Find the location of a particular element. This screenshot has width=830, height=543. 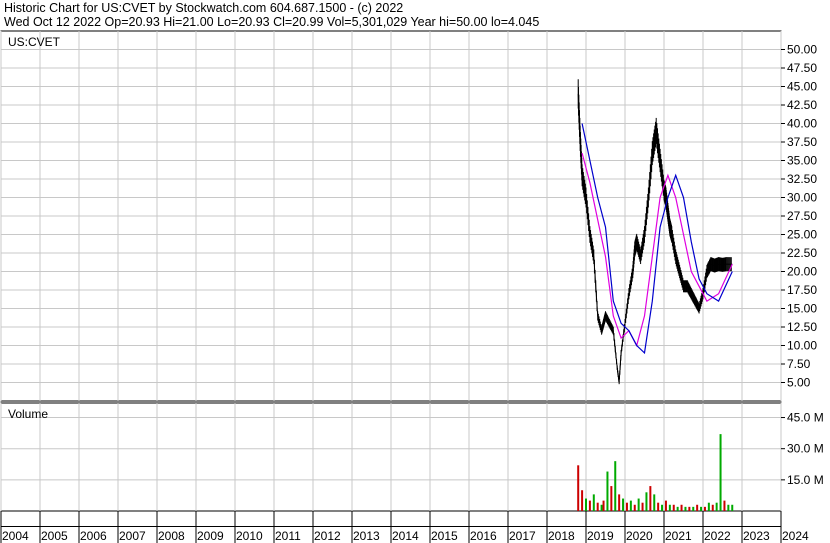

price-tick-label: 45.00 is located at coordinates (802, 87).